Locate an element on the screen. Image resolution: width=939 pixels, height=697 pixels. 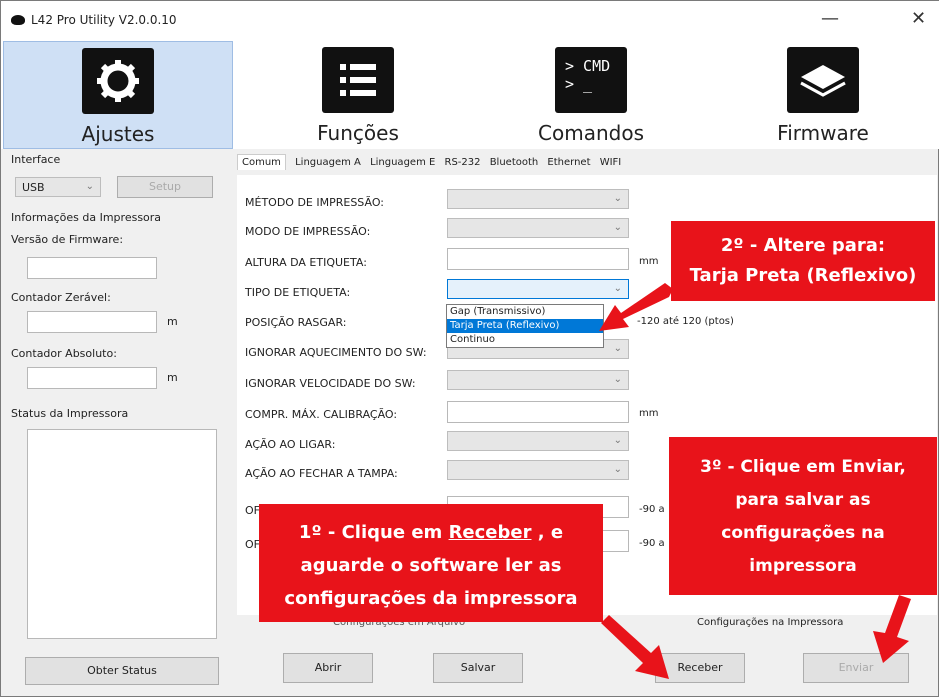
dropdown-option: Gap (Transmissivo) is located at coordinates (525, 312).